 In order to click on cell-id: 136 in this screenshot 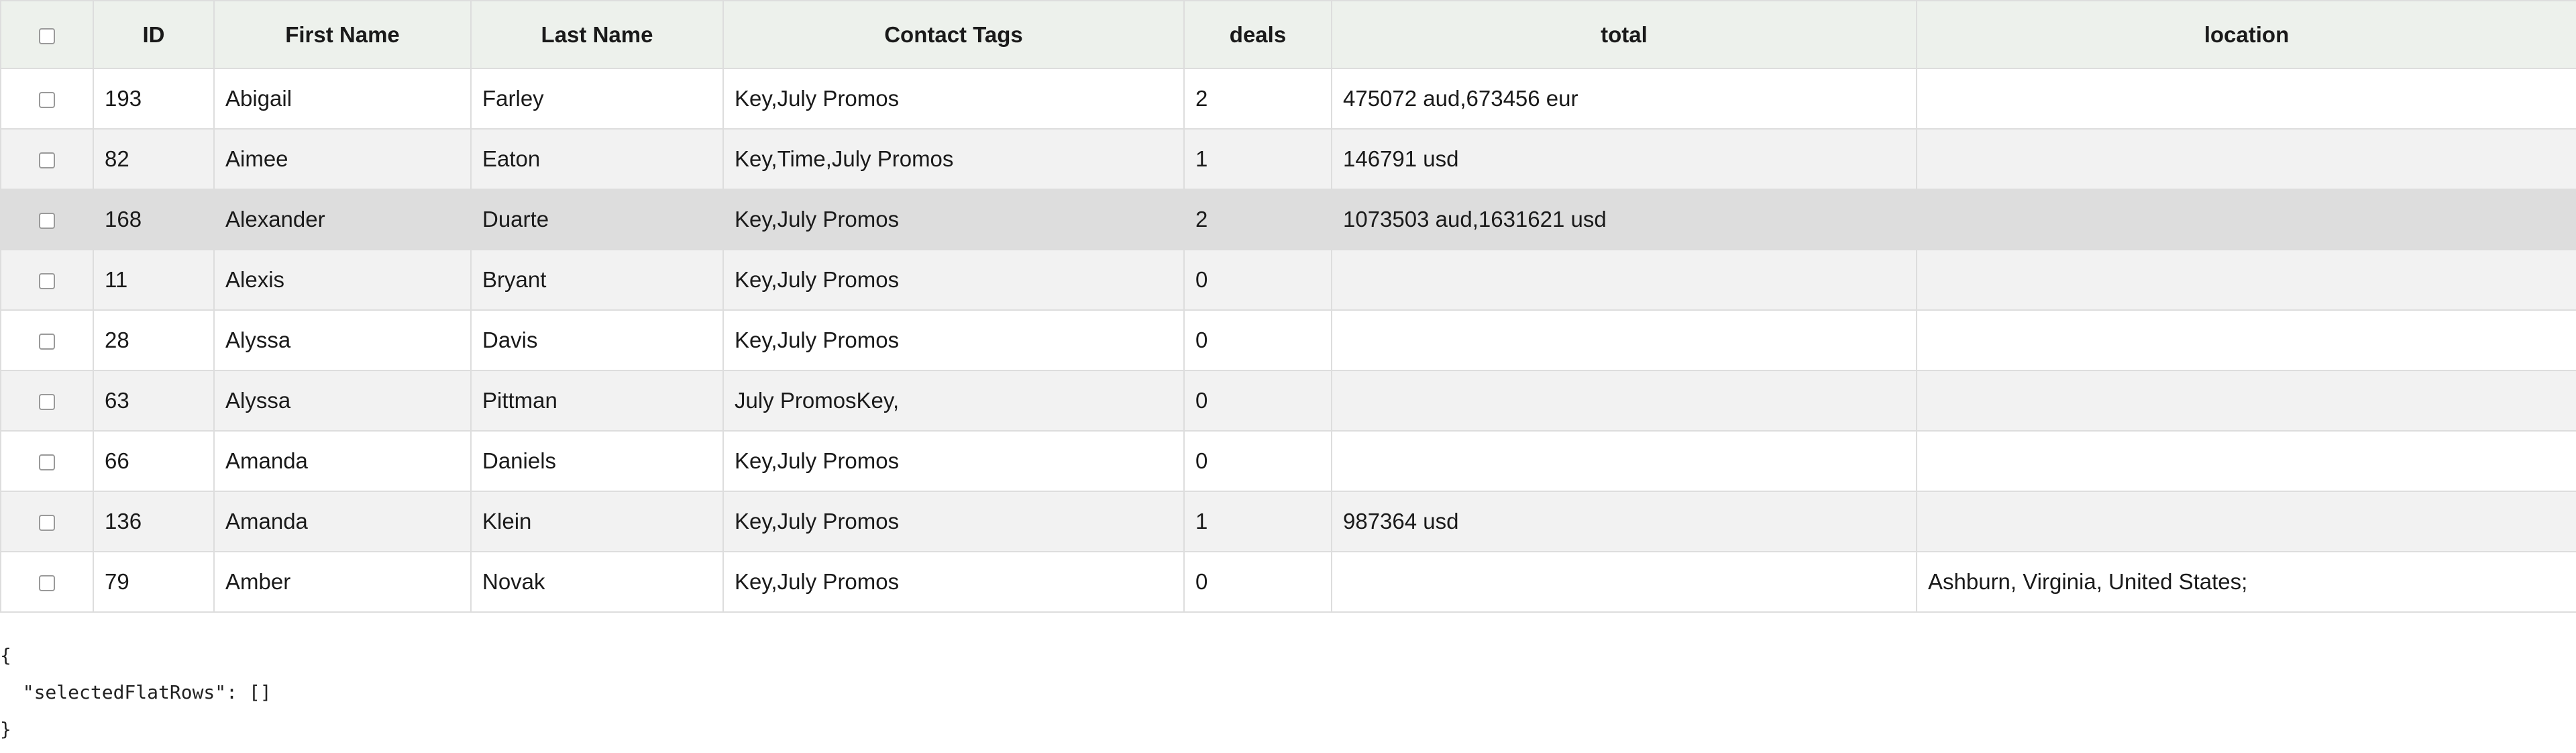, I will do `click(154, 521)`.